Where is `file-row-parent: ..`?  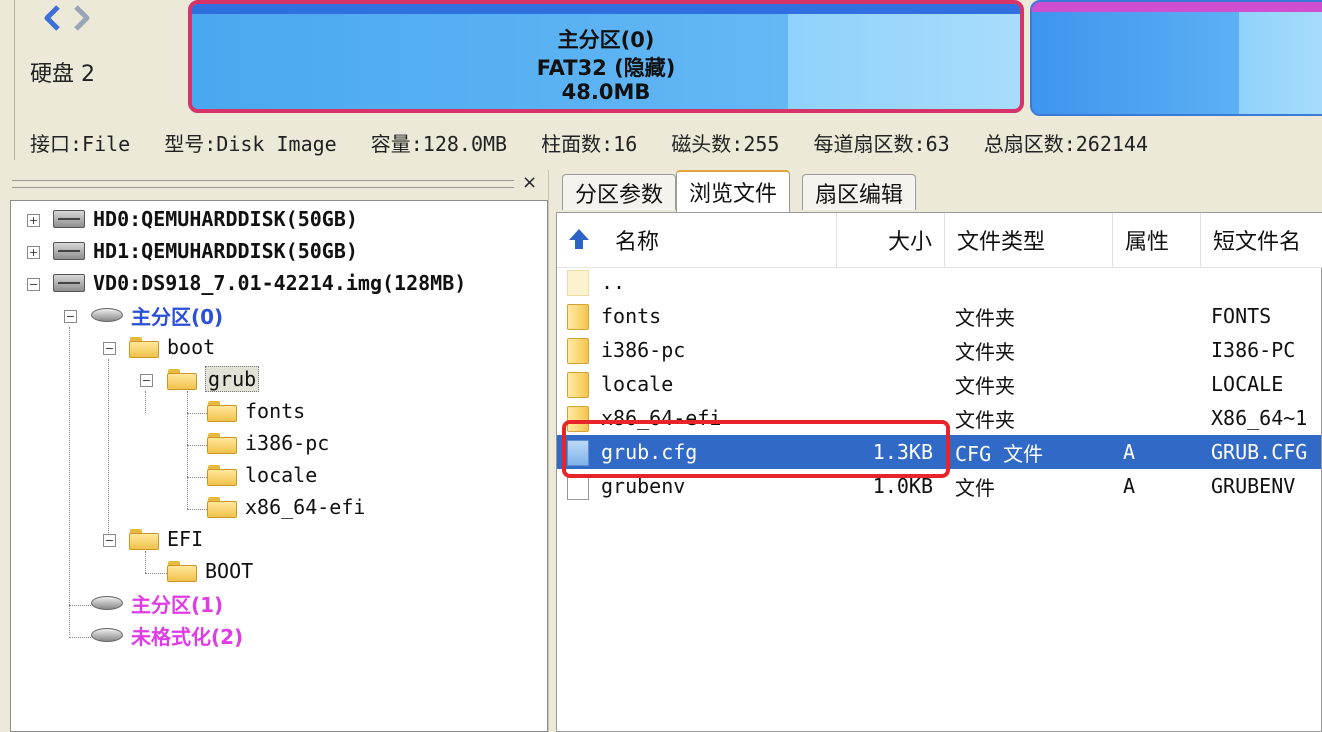
file-row-parent: .. is located at coordinates (939, 282).